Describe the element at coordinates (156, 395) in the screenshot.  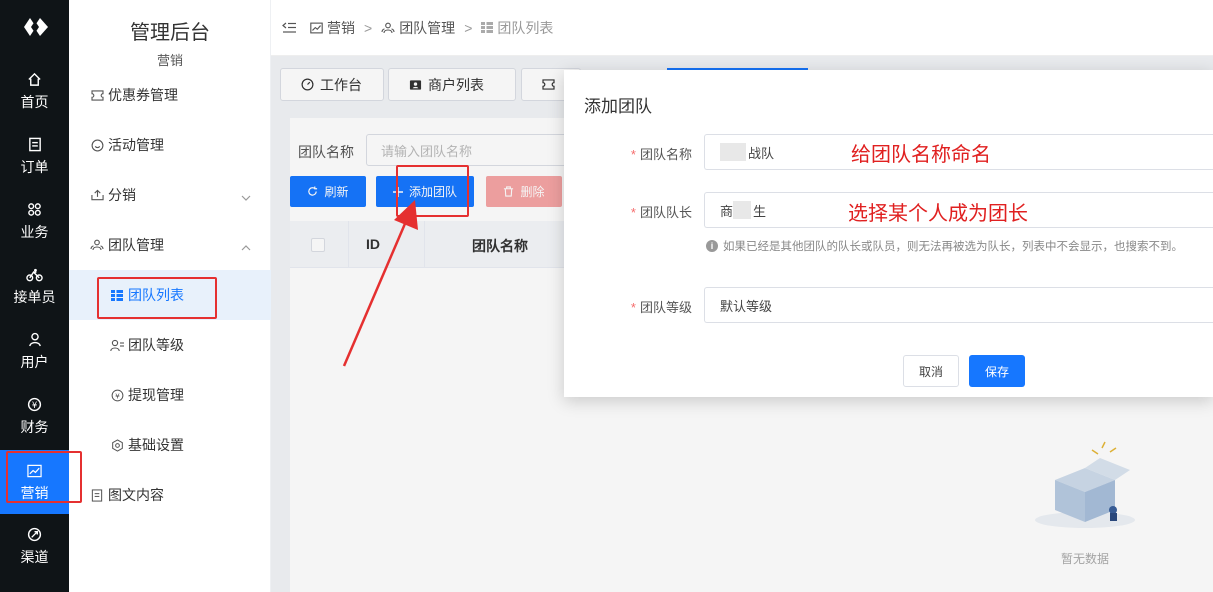
I see `menu-item-label: 提现管理` at that location.